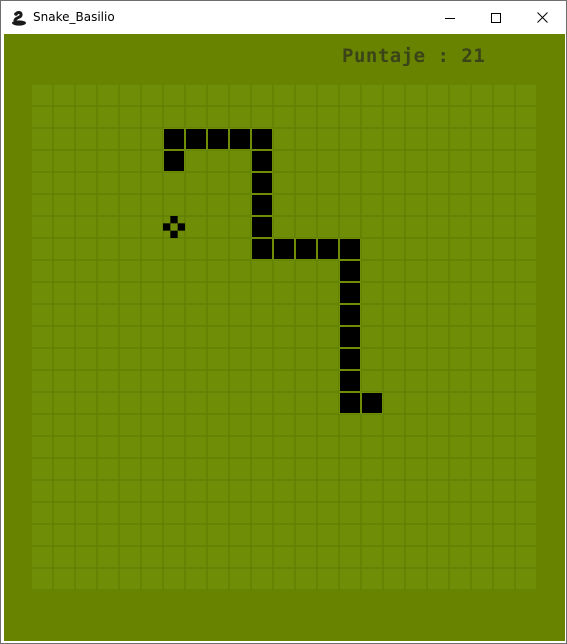 Image resolution: width=567 pixels, height=644 pixels. Describe the element at coordinates (283, 17) in the screenshot. I see `title-bar: Snake_Basilio` at that location.